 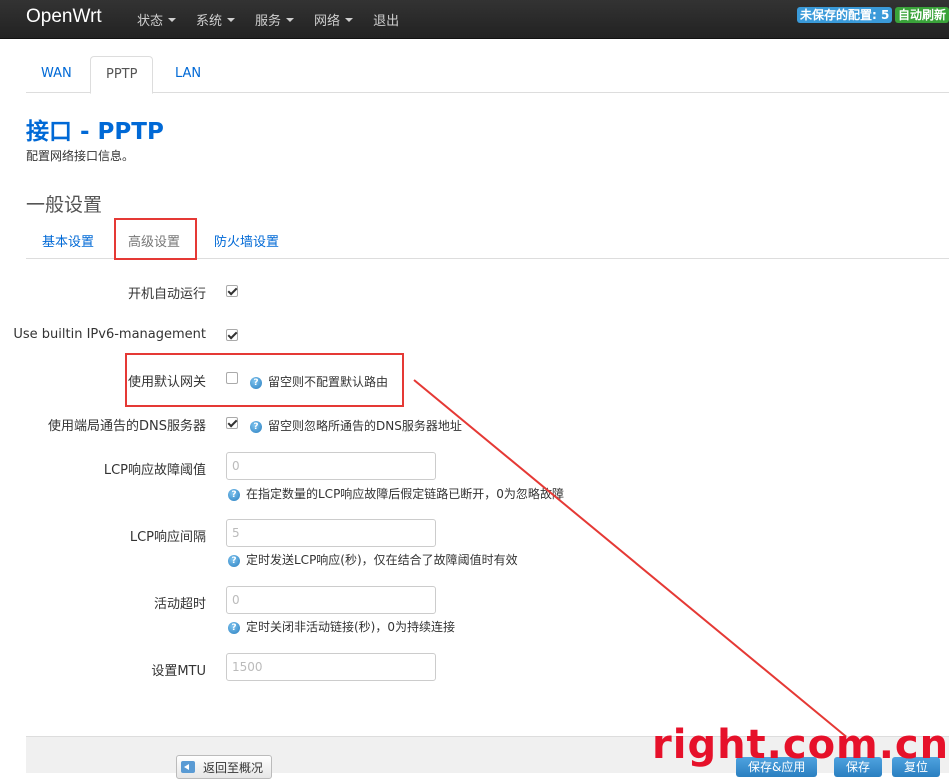 I want to click on back-to-overview-button: 返回至概况, so click(x=224, y=767).